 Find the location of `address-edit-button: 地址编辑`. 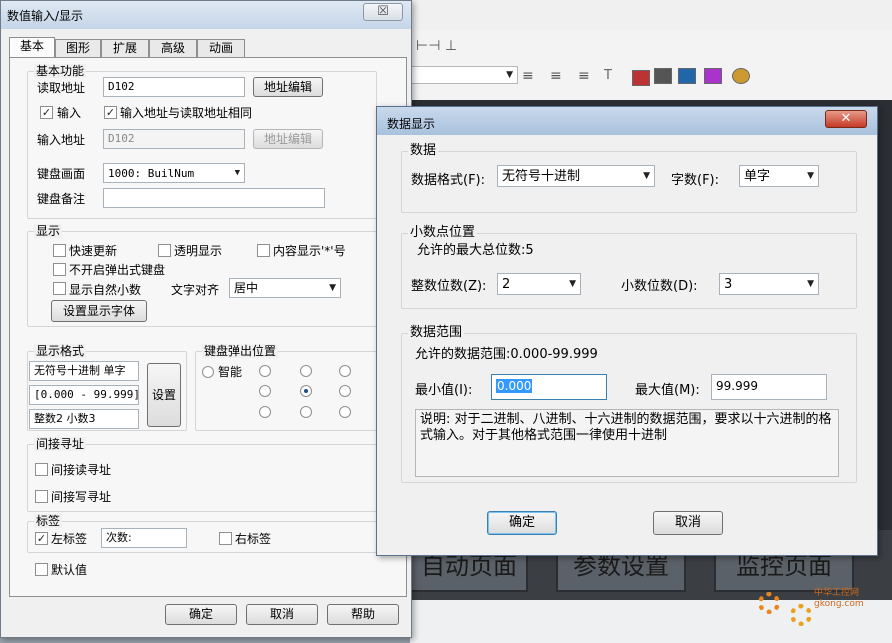

address-edit-button: 地址编辑 is located at coordinates (288, 87).